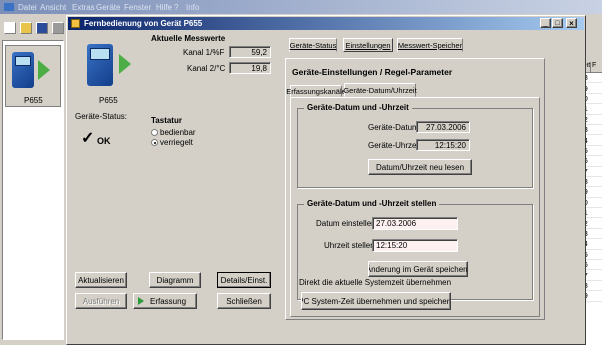  What do you see at coordinates (58, 28) in the screenshot?
I see `print-icon` at bounding box center [58, 28].